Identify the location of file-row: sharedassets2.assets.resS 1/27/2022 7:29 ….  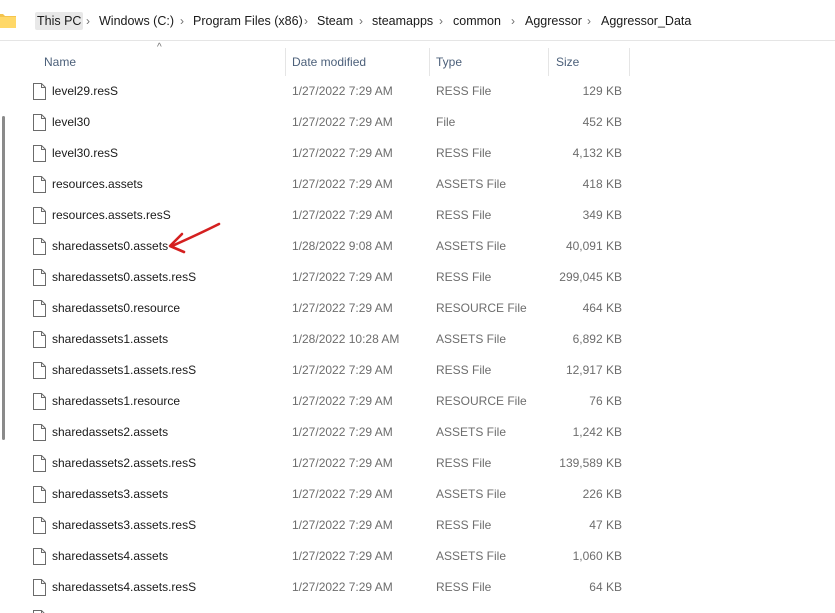
(417, 463).